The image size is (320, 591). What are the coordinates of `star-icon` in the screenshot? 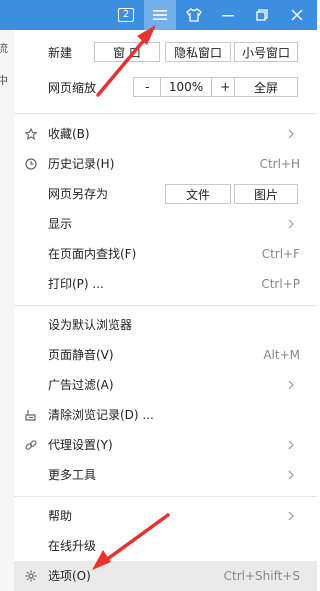 It's located at (31, 134).